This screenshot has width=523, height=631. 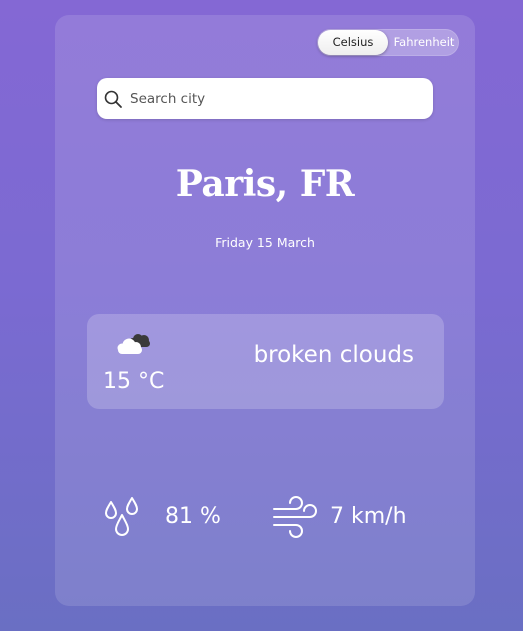 I want to click on fahrenheit-option: Fahrenheit, so click(x=424, y=42).